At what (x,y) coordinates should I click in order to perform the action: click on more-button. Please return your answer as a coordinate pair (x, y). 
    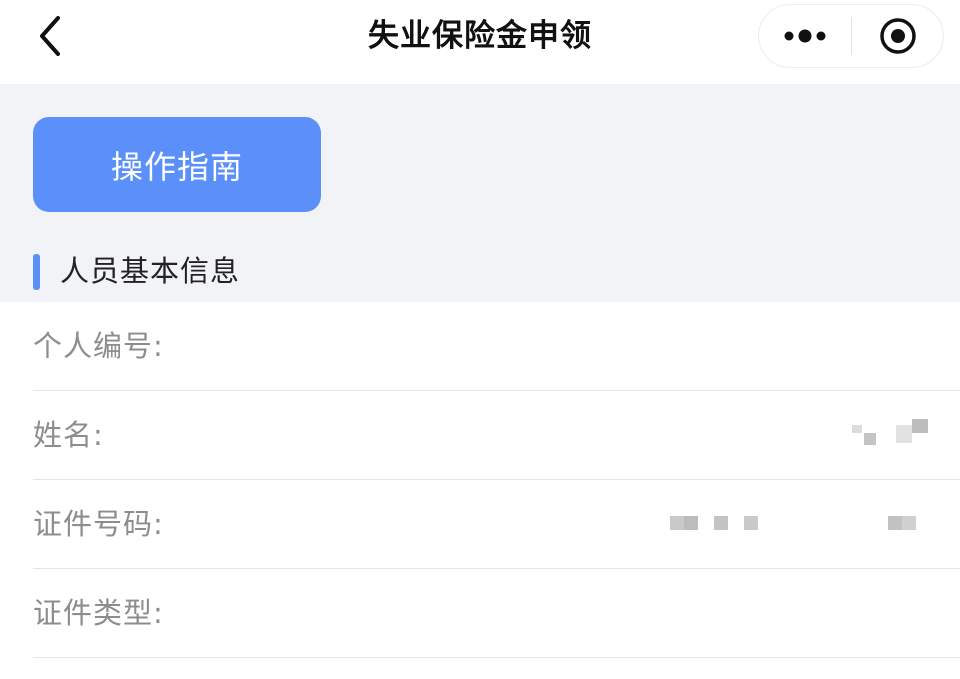
    Looking at the image, I should click on (805, 36).